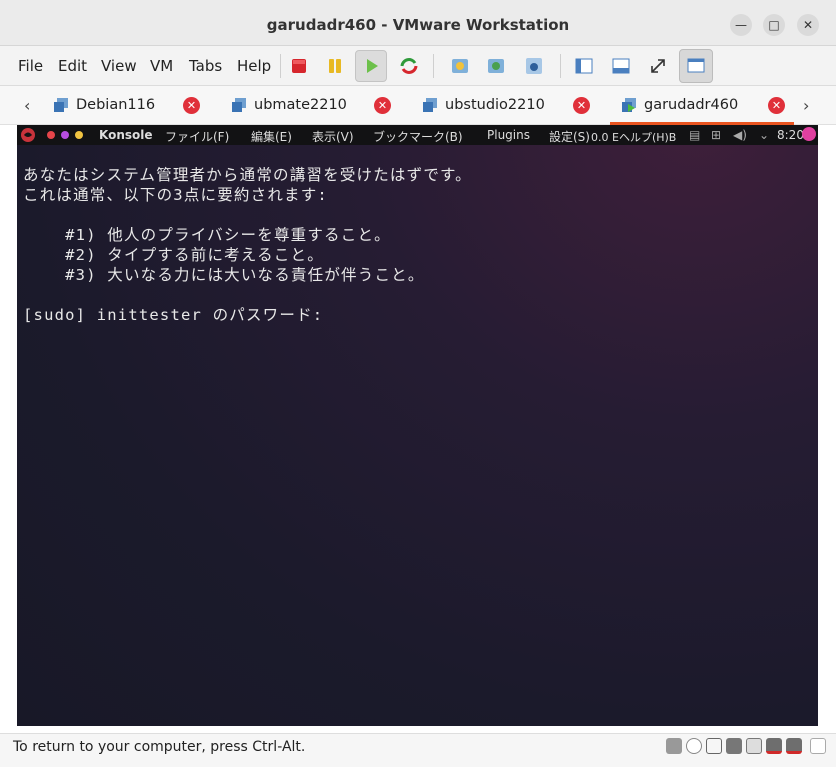  I want to click on konsole-menu-settings: 設定(S), so click(569, 136).